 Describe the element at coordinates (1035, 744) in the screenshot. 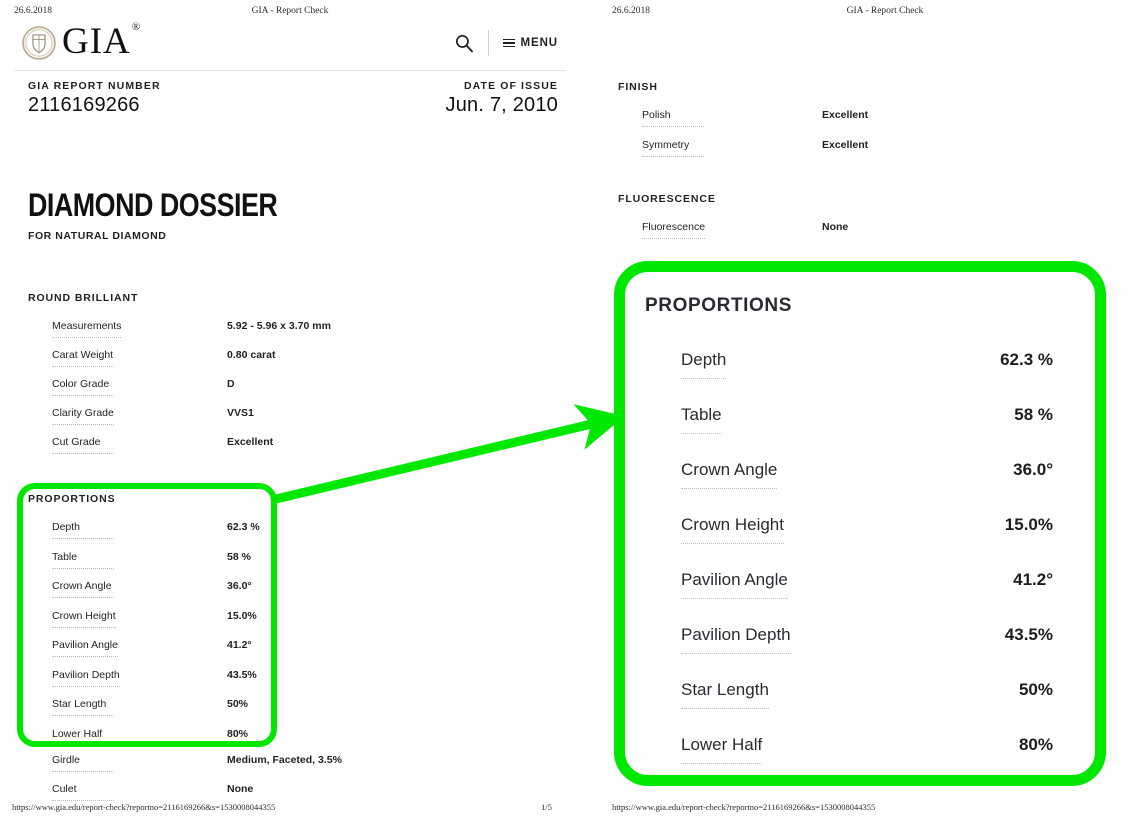

I see `callout-spec-value: 80%` at that location.